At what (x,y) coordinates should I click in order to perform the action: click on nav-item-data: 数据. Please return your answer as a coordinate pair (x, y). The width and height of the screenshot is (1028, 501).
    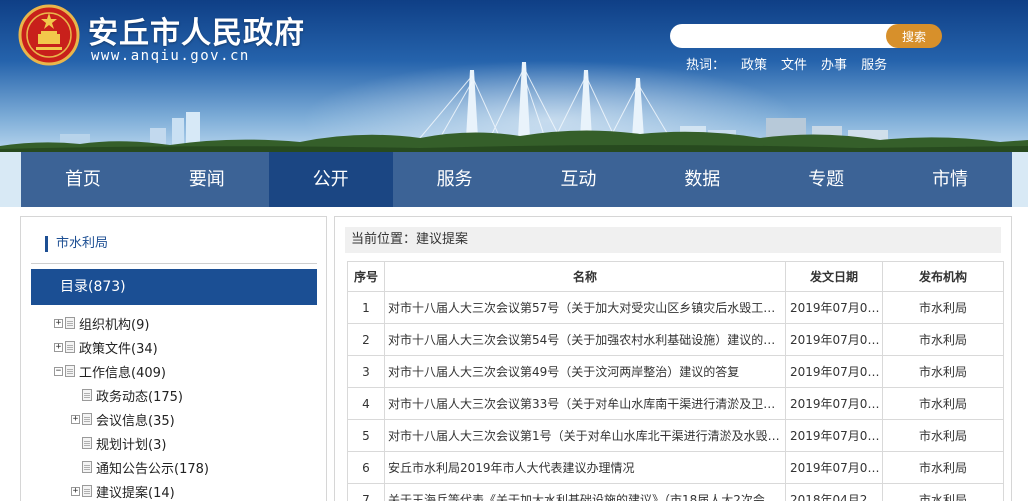
    Looking at the image, I should click on (702, 179).